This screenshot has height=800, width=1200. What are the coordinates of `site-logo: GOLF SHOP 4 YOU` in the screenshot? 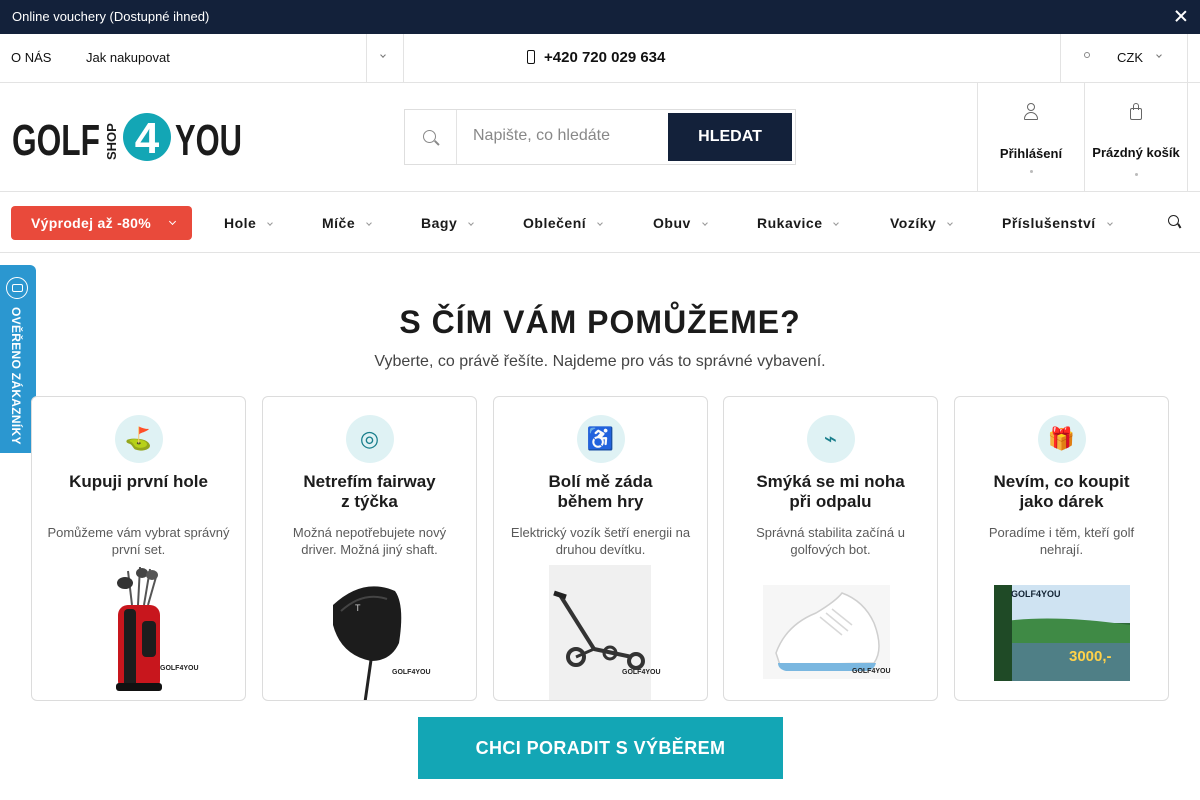 It's located at (128, 140).